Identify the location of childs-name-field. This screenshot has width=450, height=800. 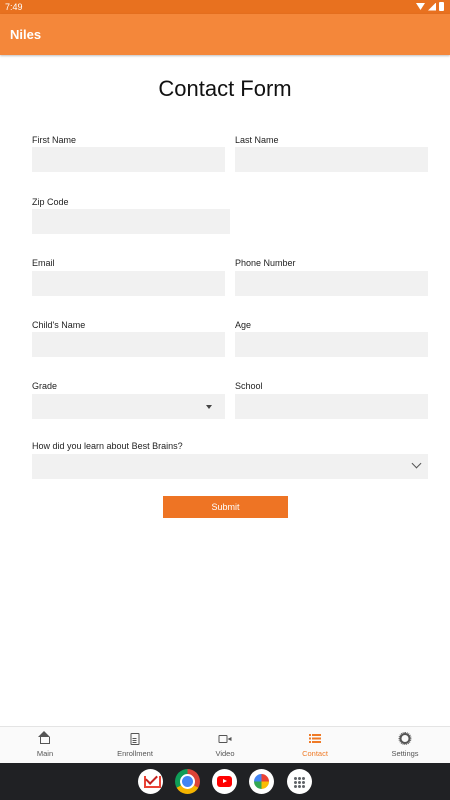
(128, 344).